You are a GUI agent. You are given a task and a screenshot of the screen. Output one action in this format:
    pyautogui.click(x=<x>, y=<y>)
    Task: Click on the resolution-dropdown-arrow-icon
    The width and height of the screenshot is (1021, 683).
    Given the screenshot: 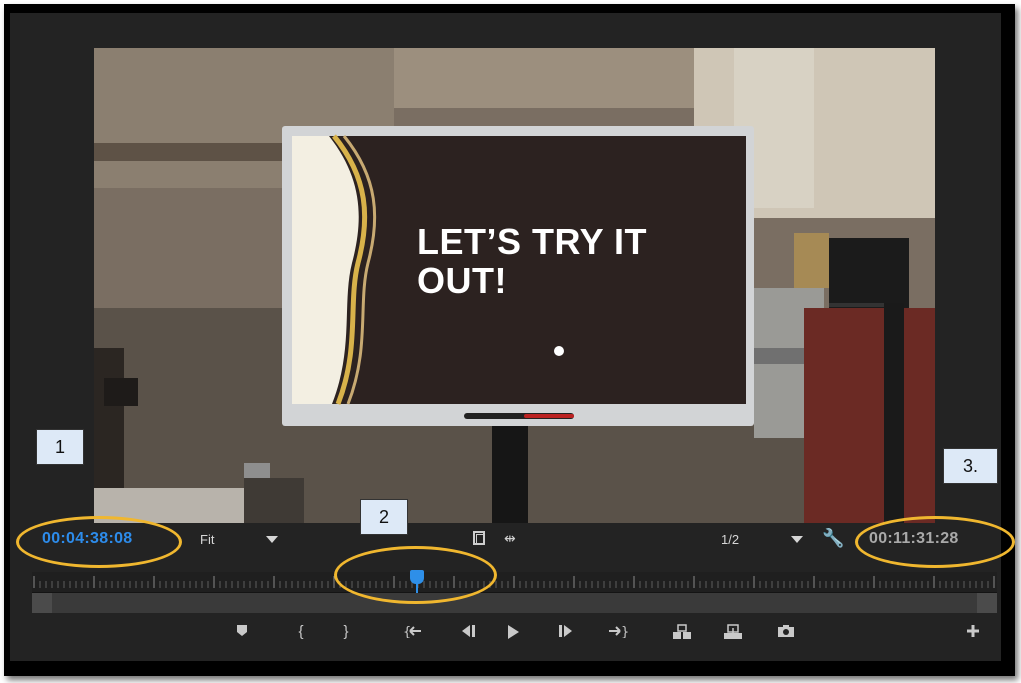 What is the action you would take?
    pyautogui.click(x=797, y=539)
    